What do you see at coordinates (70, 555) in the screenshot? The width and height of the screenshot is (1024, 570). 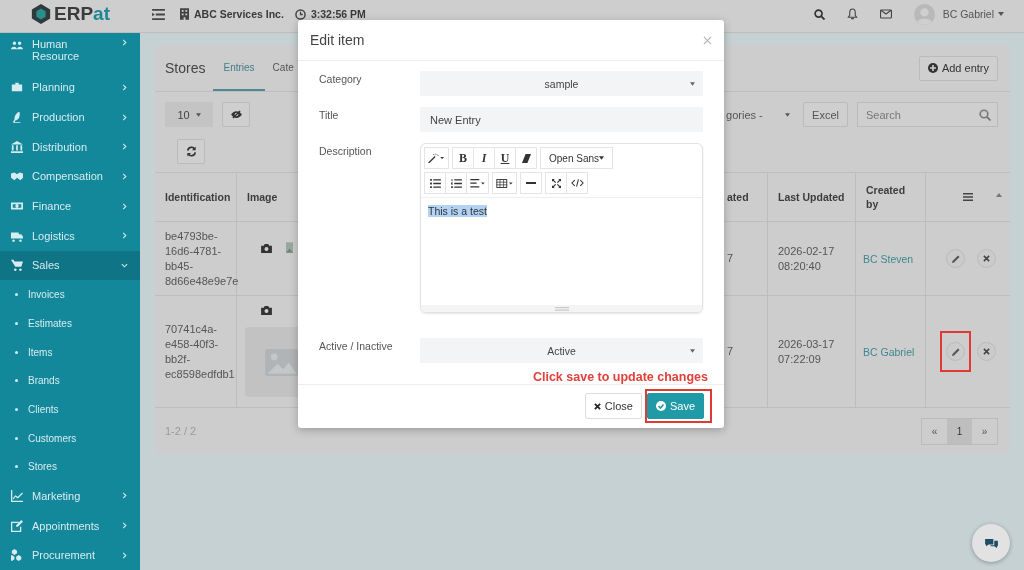 I see `nav-item: Procurement` at bounding box center [70, 555].